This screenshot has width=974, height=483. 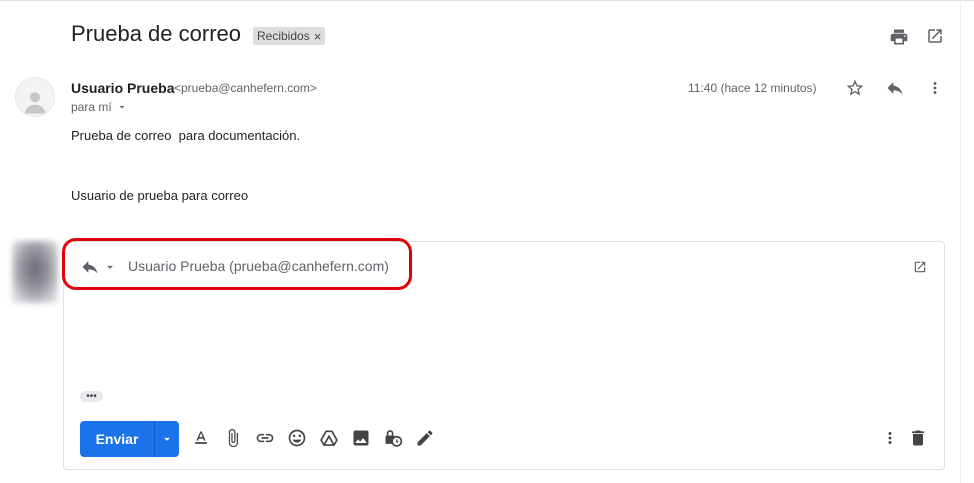 What do you see at coordinates (318, 36) in the screenshot?
I see `remove-label-button: ×` at bounding box center [318, 36].